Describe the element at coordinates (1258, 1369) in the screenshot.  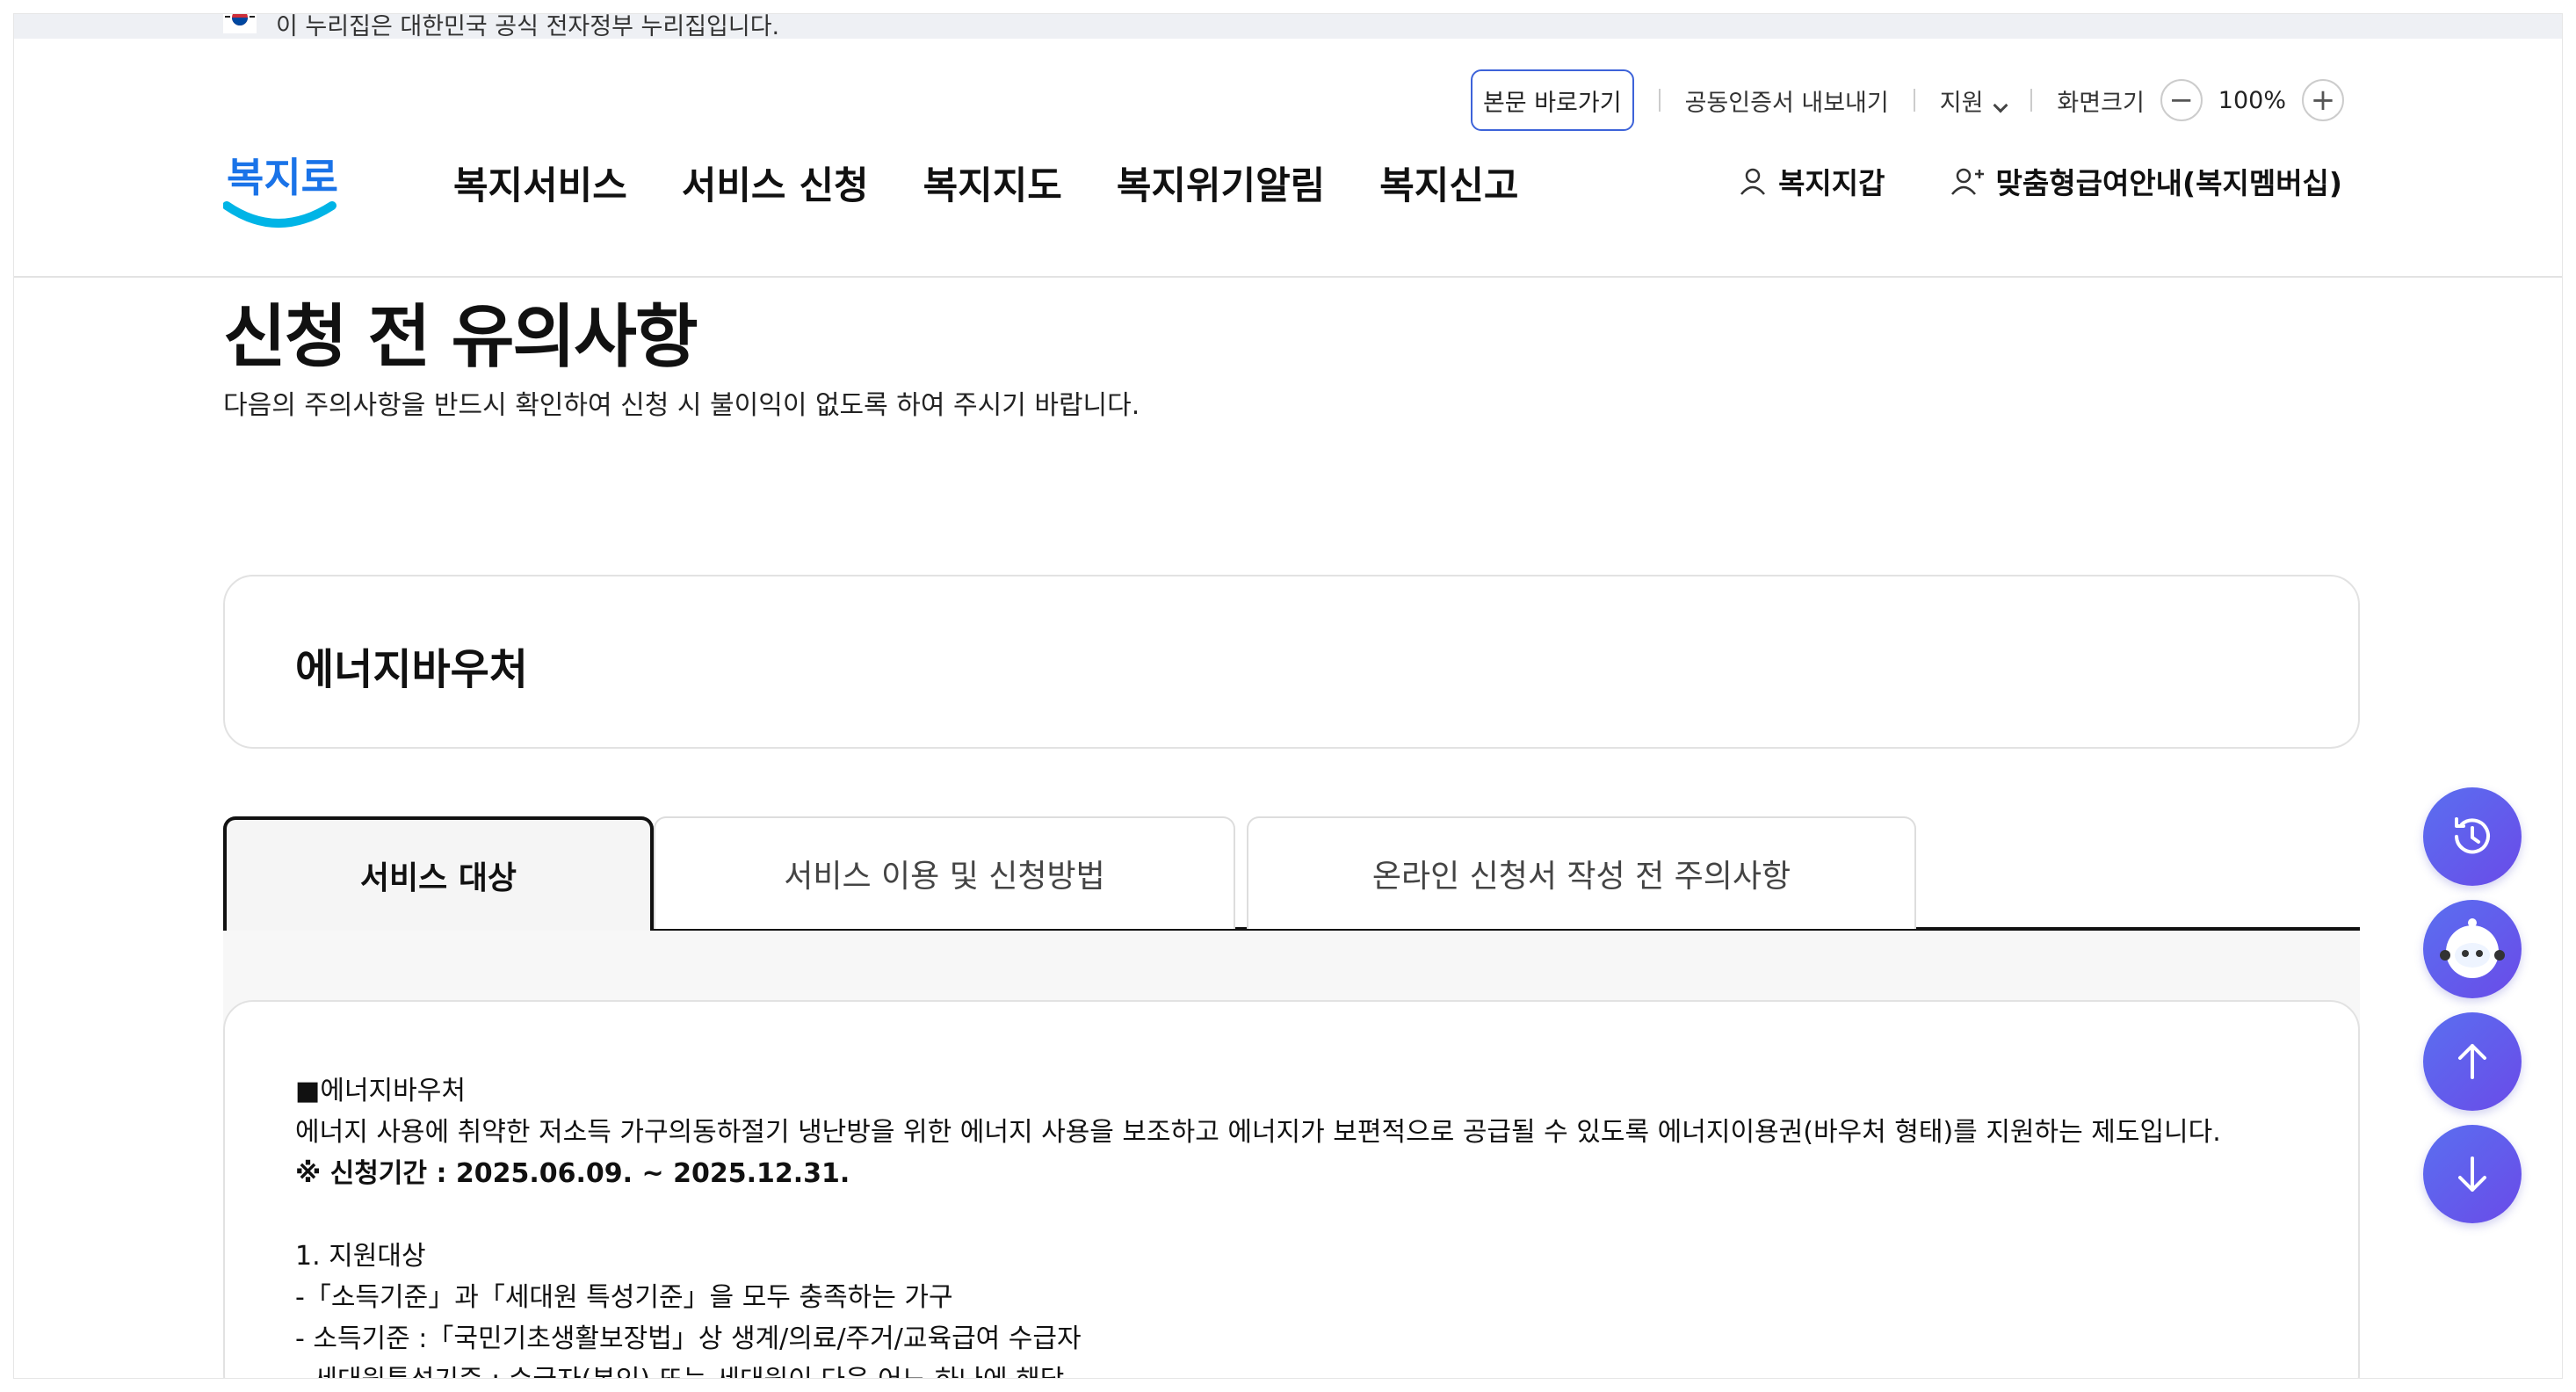
I see `content-line: - 세대원특성기준 : 수급자(본인) 또는 세대원이 다음 어느 하나에 해당` at that location.